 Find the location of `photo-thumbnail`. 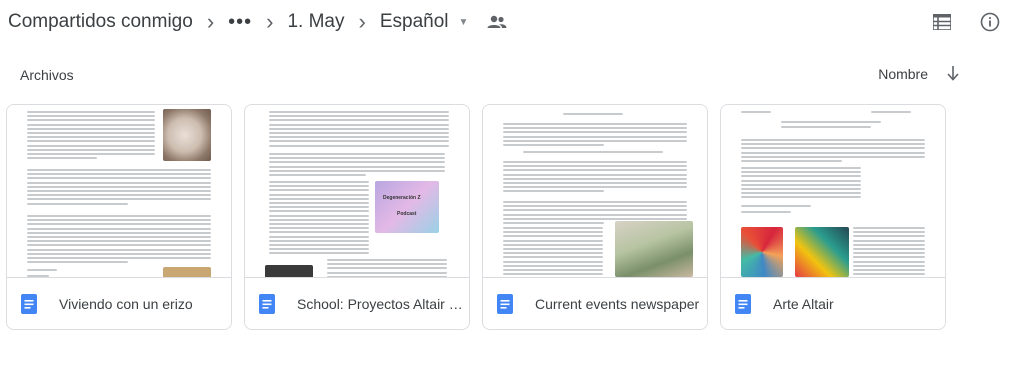

photo-thumbnail is located at coordinates (187, 272).